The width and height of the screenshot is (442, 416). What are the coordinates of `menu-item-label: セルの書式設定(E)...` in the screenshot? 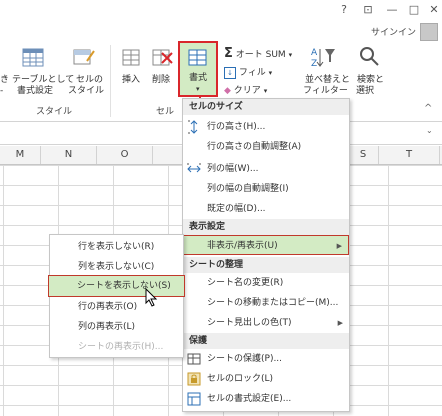 It's located at (249, 399).